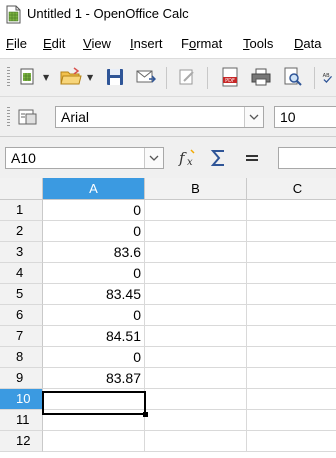  I want to click on function-wizard-icon: fx, so click(189, 158).